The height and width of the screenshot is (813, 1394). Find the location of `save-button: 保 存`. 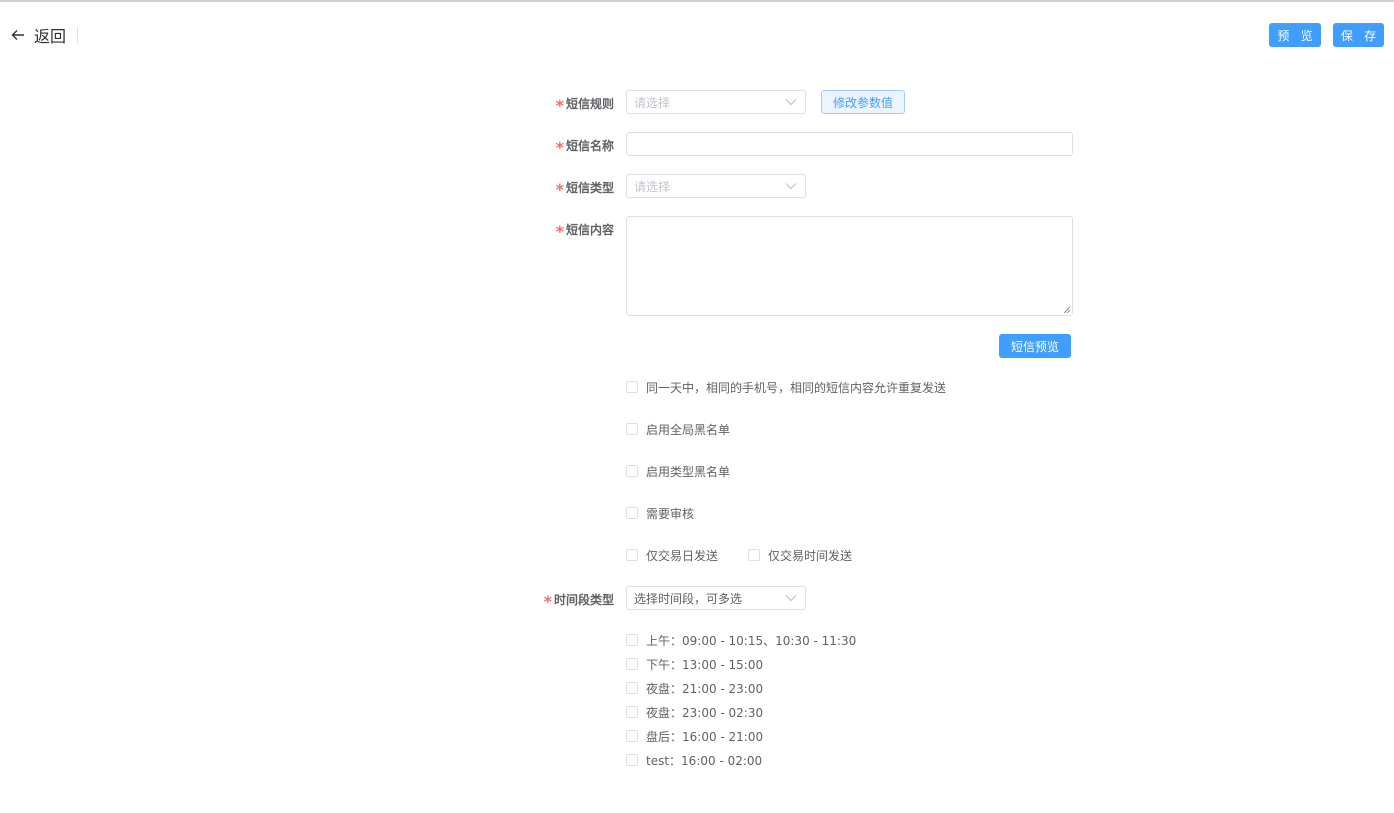

save-button: 保 存 is located at coordinates (1358, 35).